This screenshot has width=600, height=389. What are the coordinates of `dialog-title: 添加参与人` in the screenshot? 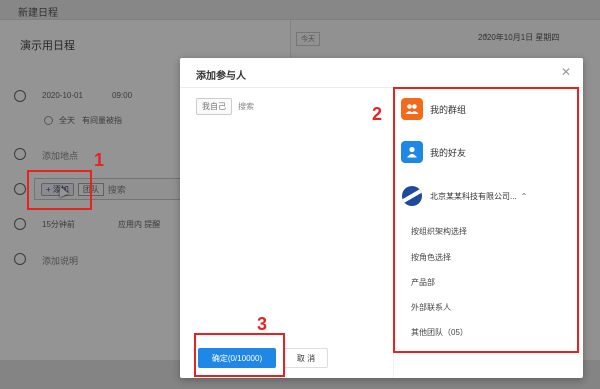 It's located at (221, 76).